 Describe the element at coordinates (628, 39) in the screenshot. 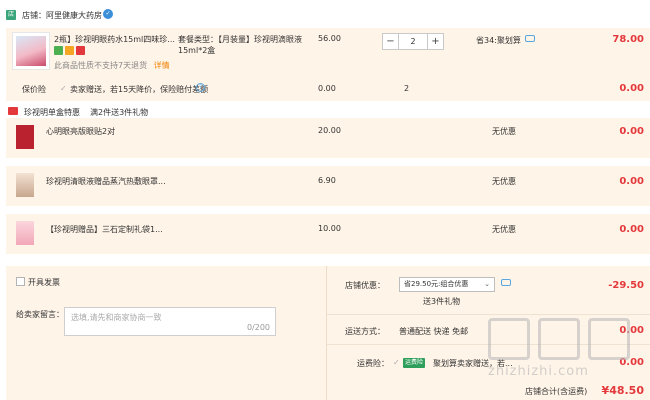

I see `item-total: 78.00` at that location.